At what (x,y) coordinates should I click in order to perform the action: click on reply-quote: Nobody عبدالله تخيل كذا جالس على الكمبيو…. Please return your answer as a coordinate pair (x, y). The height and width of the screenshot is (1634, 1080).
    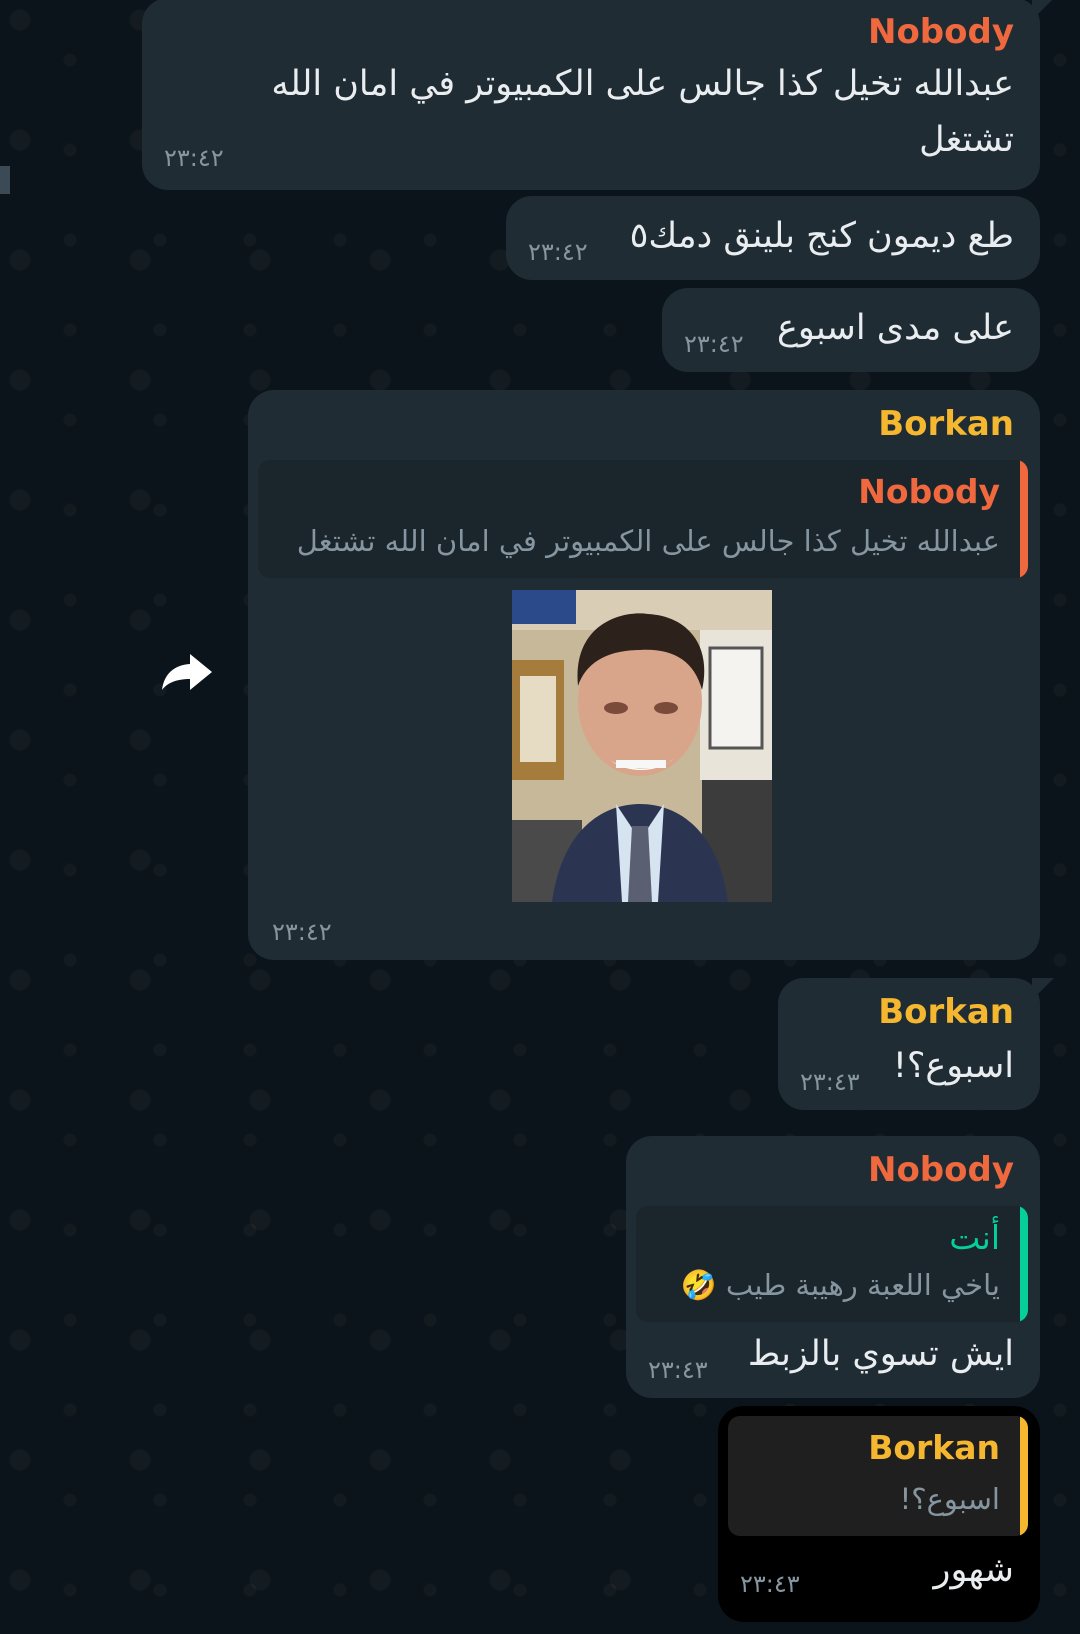
    Looking at the image, I should click on (643, 519).